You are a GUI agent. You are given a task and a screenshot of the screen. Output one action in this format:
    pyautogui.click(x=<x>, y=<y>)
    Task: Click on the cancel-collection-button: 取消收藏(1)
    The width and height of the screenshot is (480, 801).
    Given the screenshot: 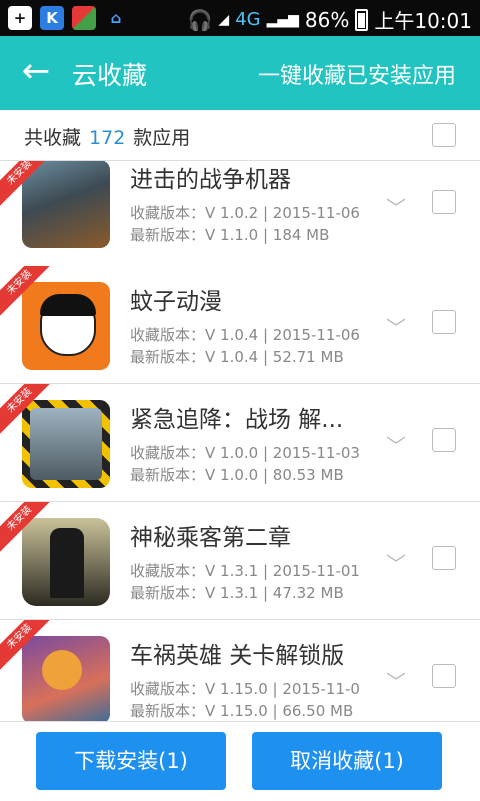 What is the action you would take?
    pyautogui.click(x=347, y=761)
    